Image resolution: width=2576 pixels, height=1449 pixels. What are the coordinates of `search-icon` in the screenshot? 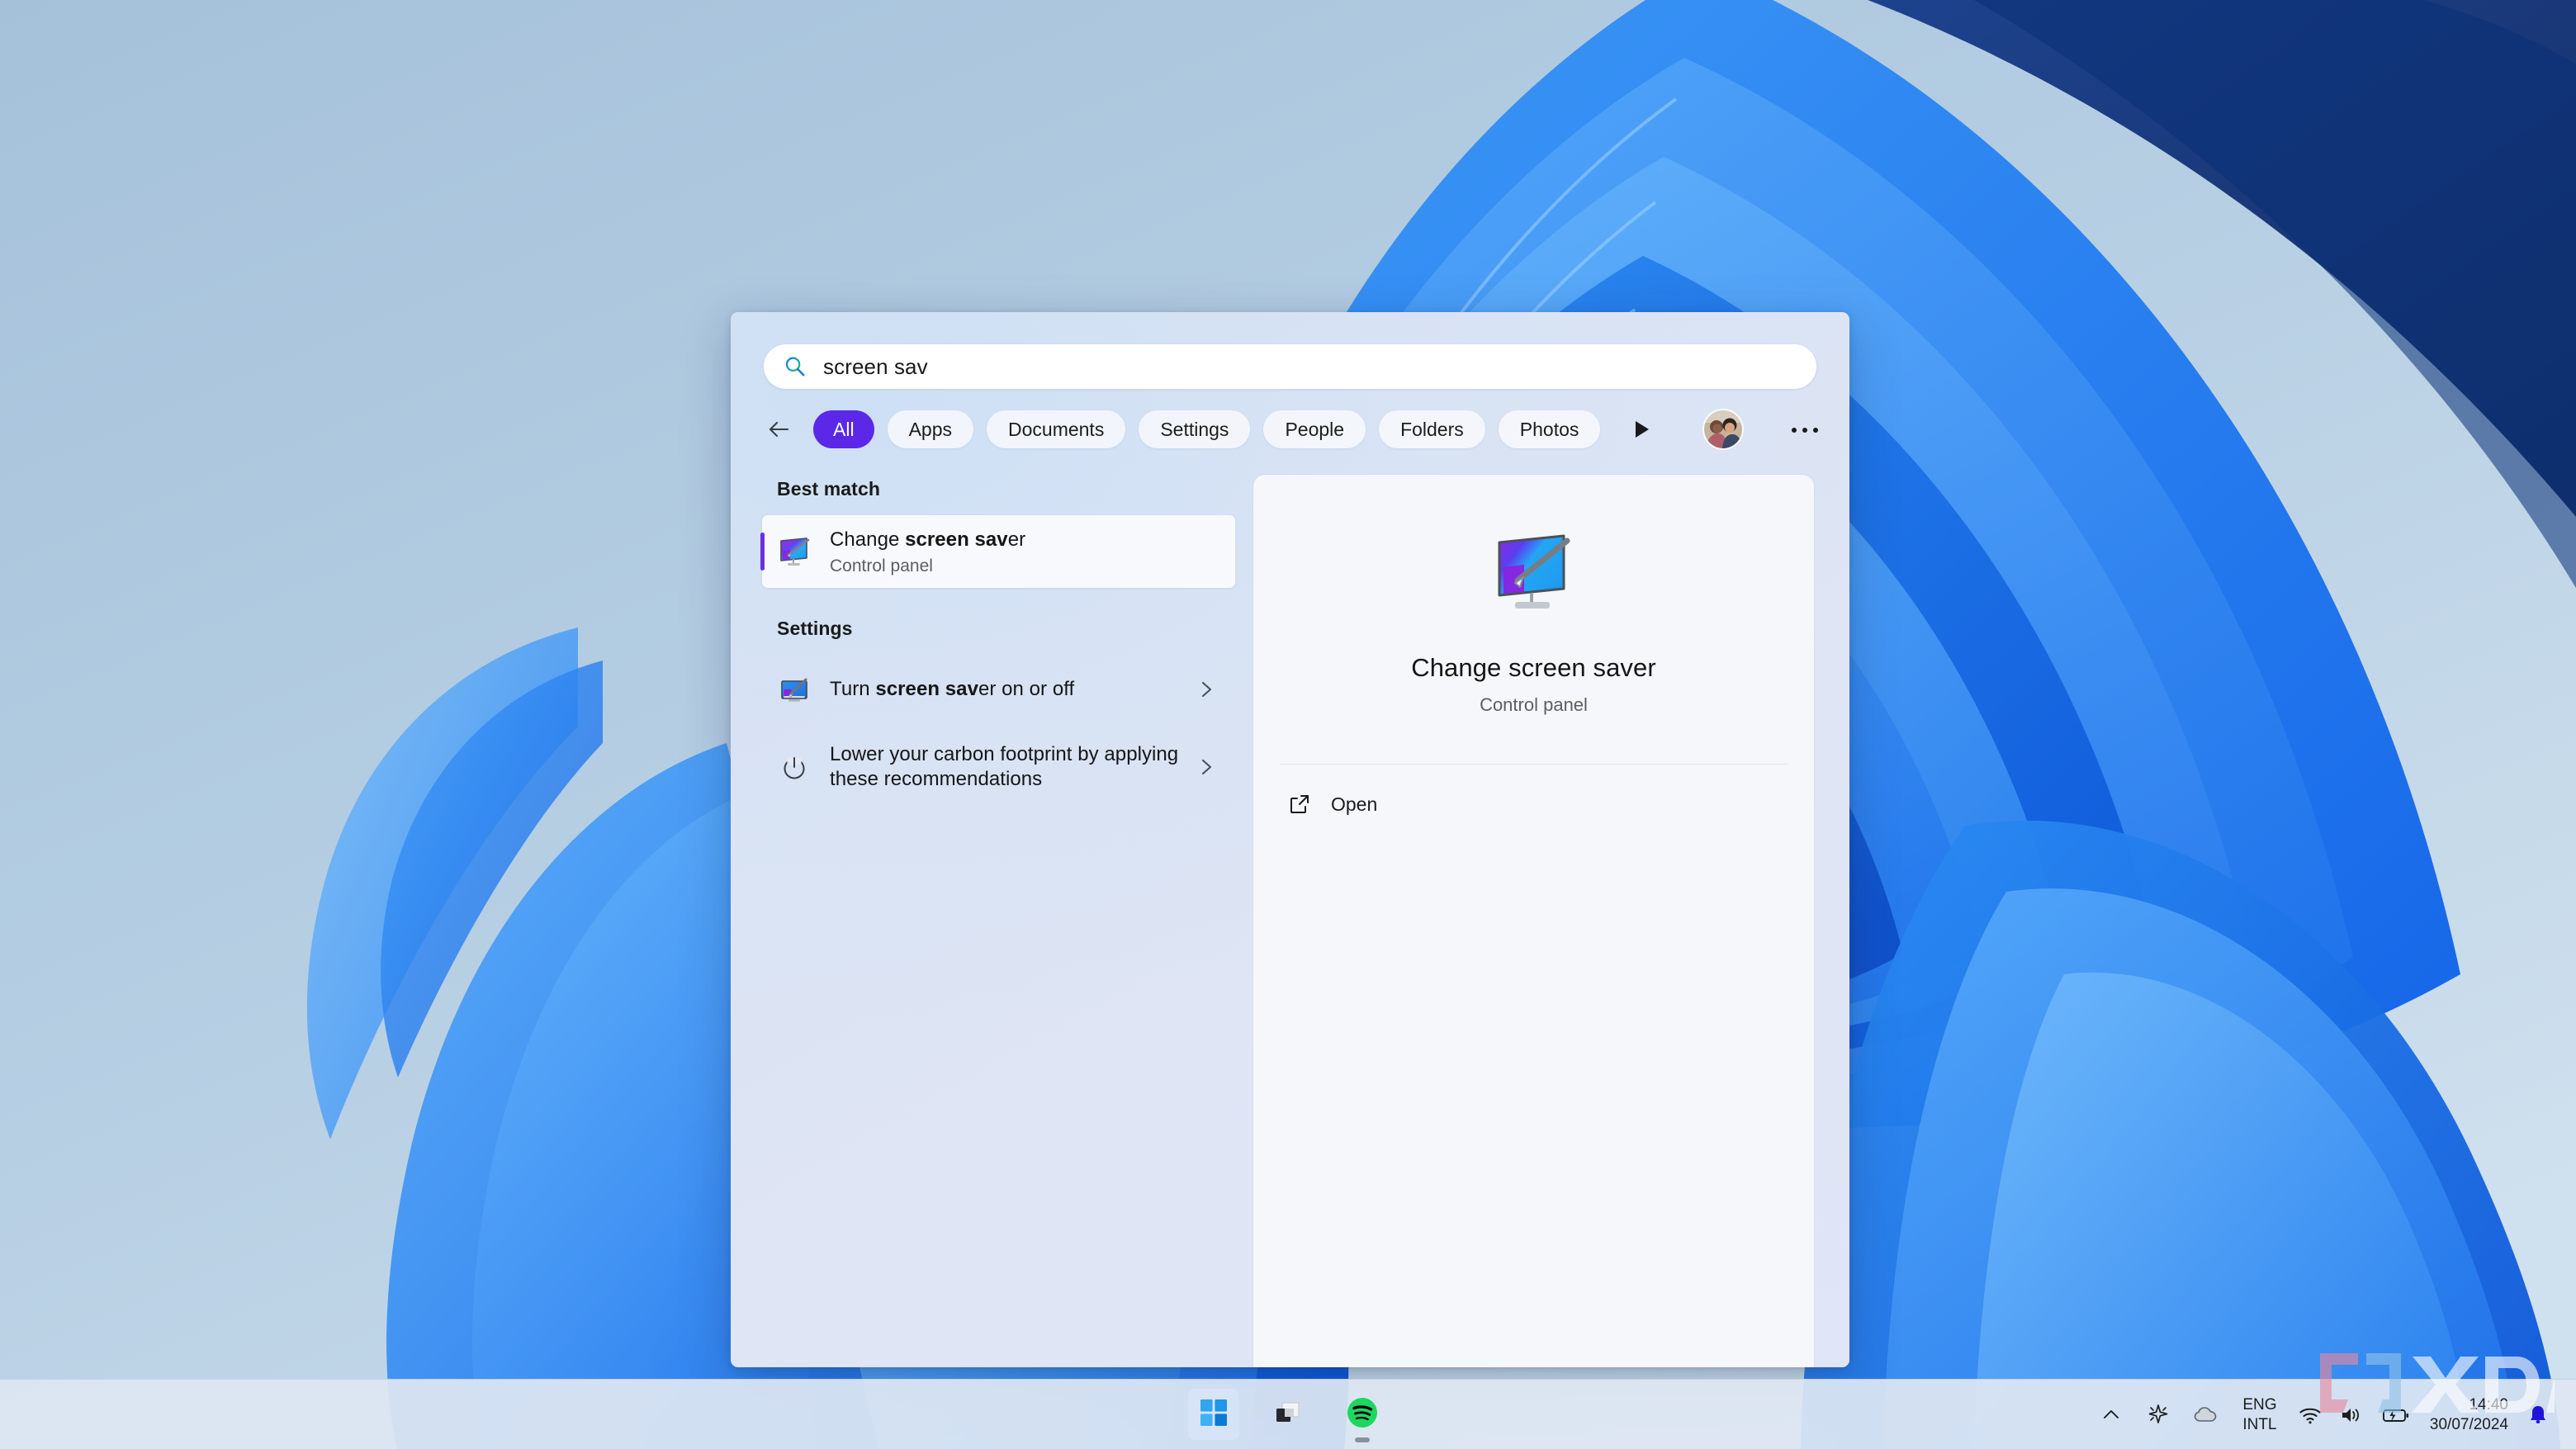 It's located at (795, 366).